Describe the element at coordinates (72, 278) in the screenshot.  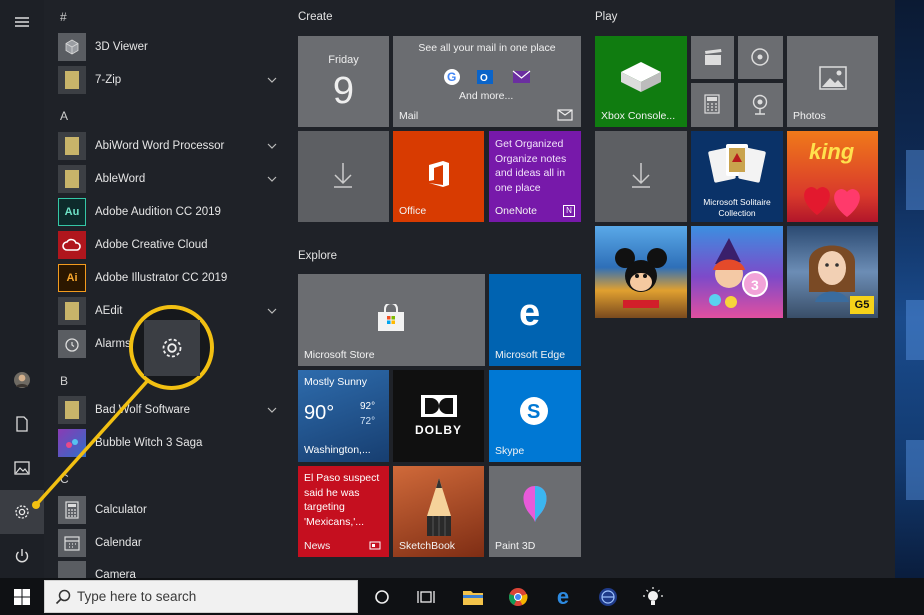
I see `illustrator-icon: Ai` at that location.